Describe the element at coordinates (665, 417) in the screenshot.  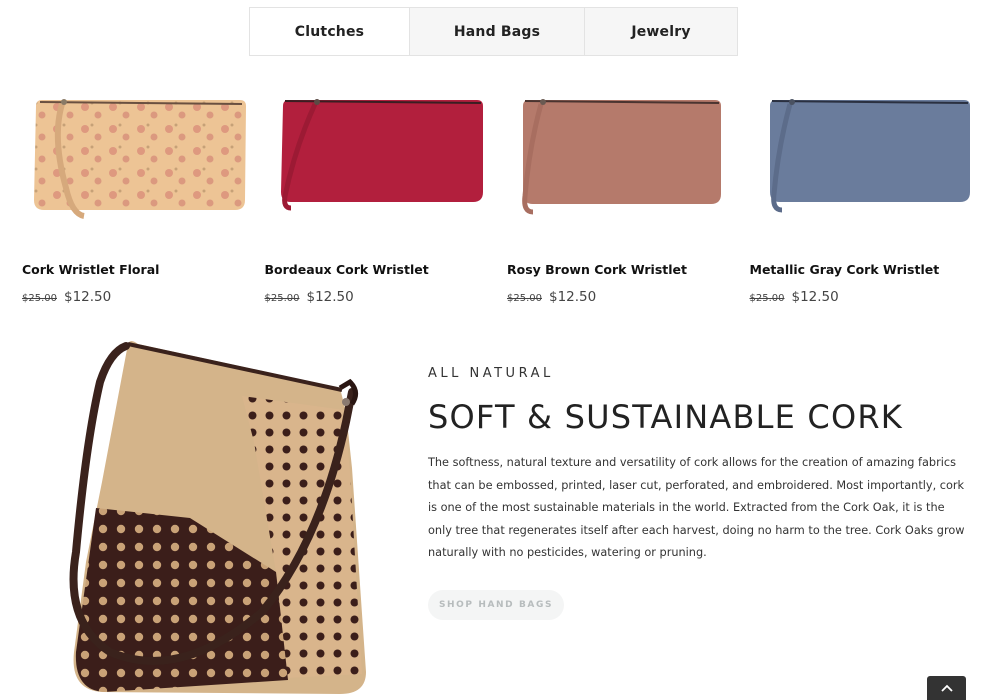
I see `feature-headline: SOFT & SUSTAINABLE CORK` at that location.